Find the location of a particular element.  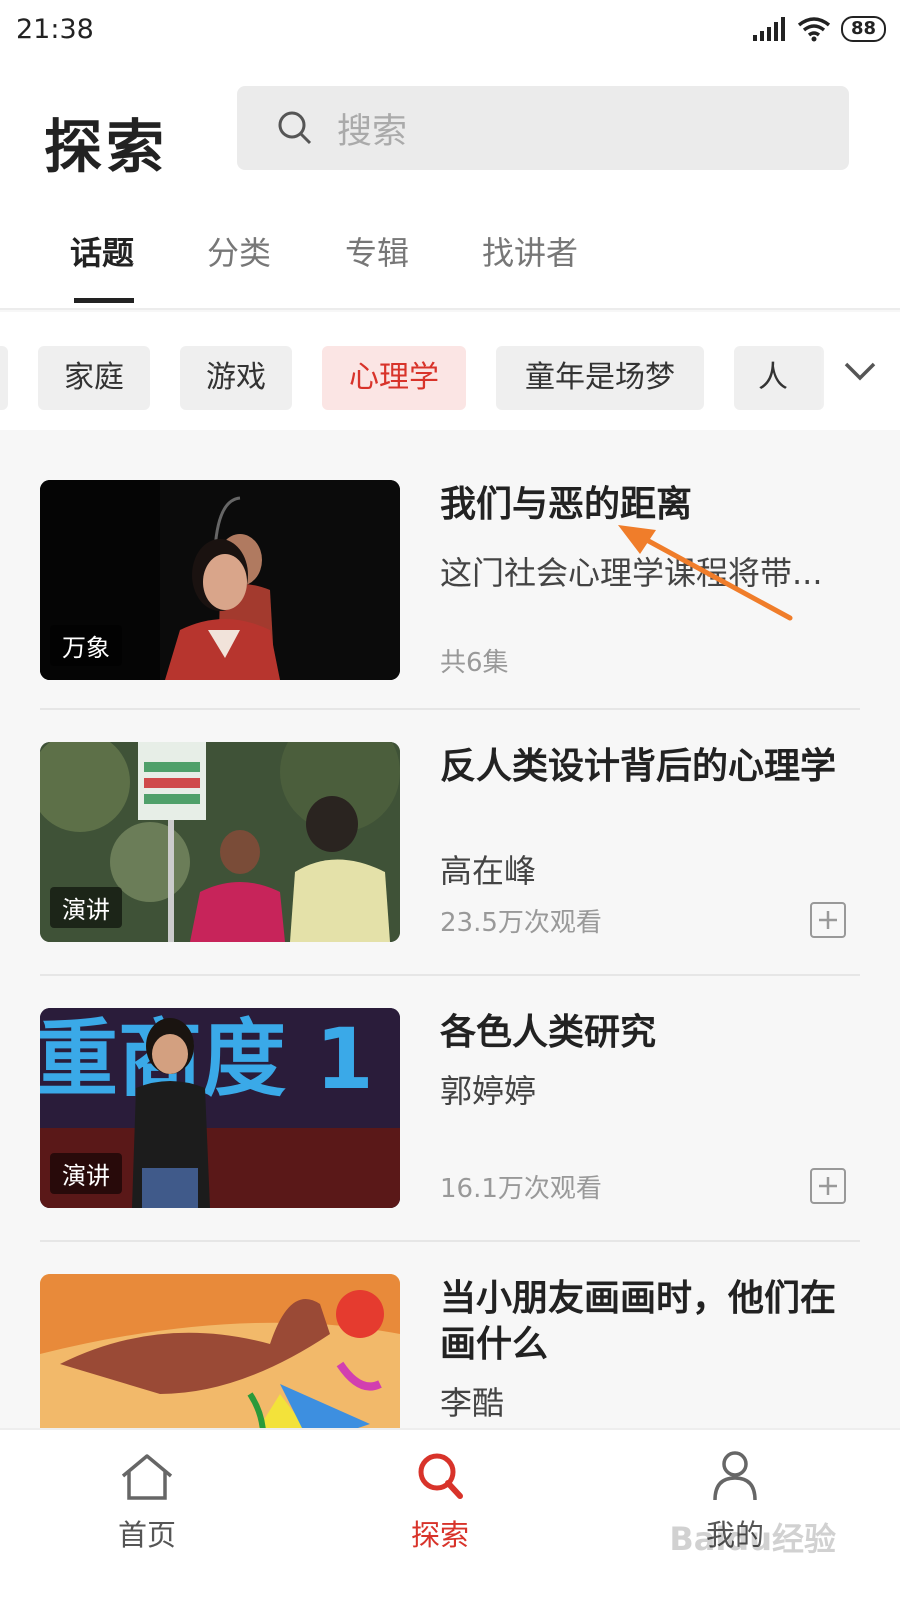

bottom-nav: 首页 探索 我的 Baidu经验 is located at coordinates (450, 1514).